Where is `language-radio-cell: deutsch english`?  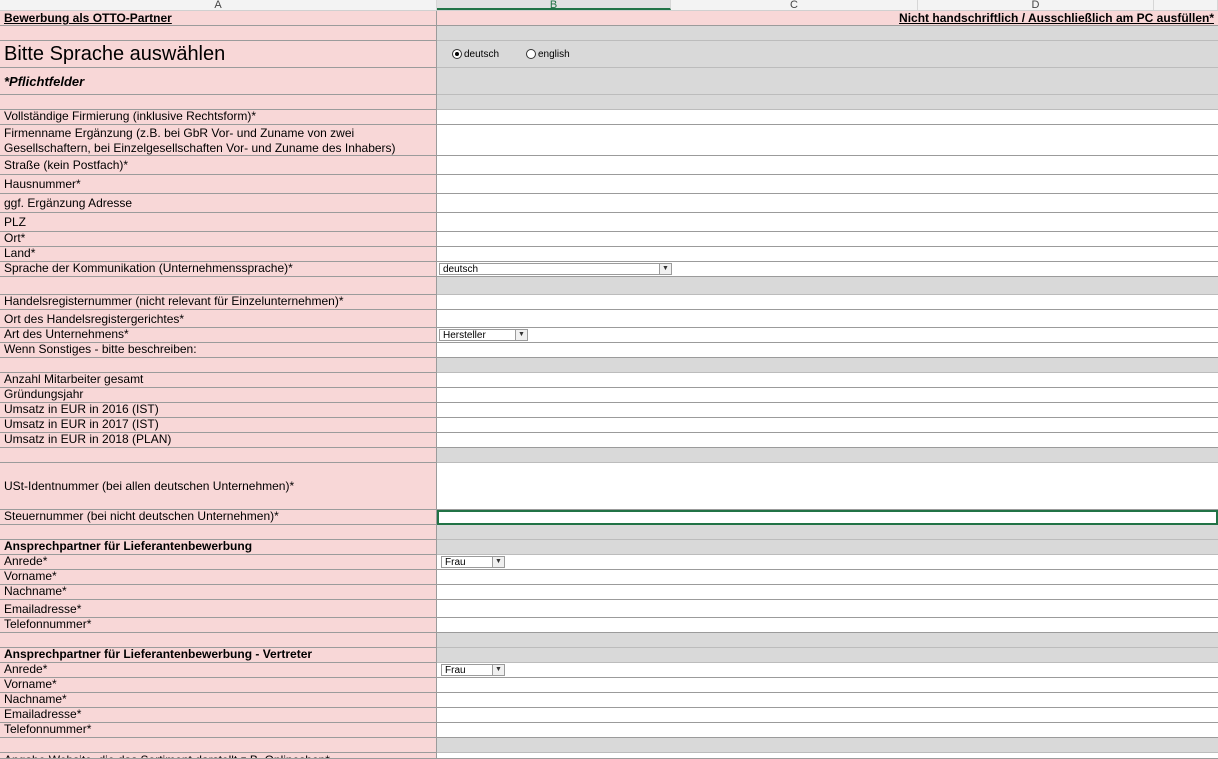
language-radio-cell: deutsch english is located at coordinates (827, 54).